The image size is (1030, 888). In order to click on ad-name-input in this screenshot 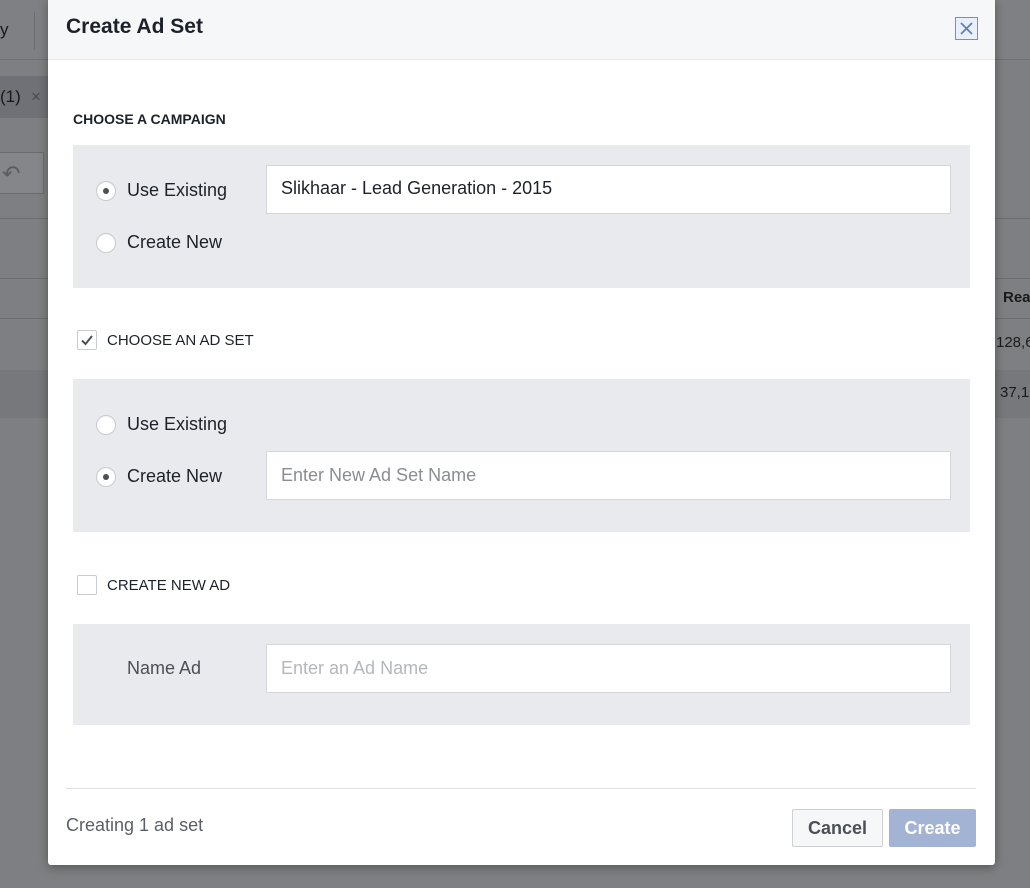, I will do `click(608, 668)`.